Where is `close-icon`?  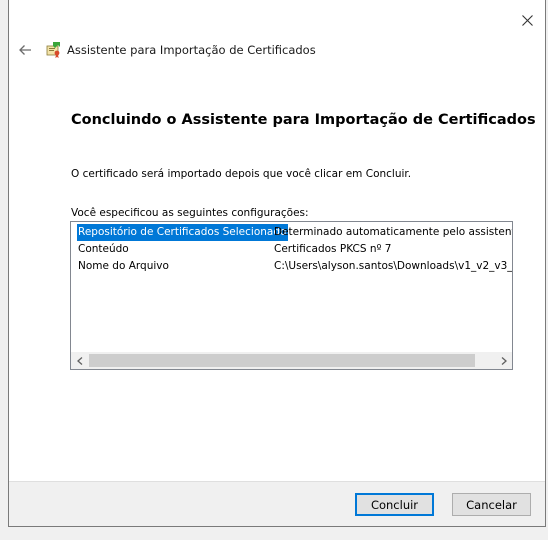 close-icon is located at coordinates (527, 20).